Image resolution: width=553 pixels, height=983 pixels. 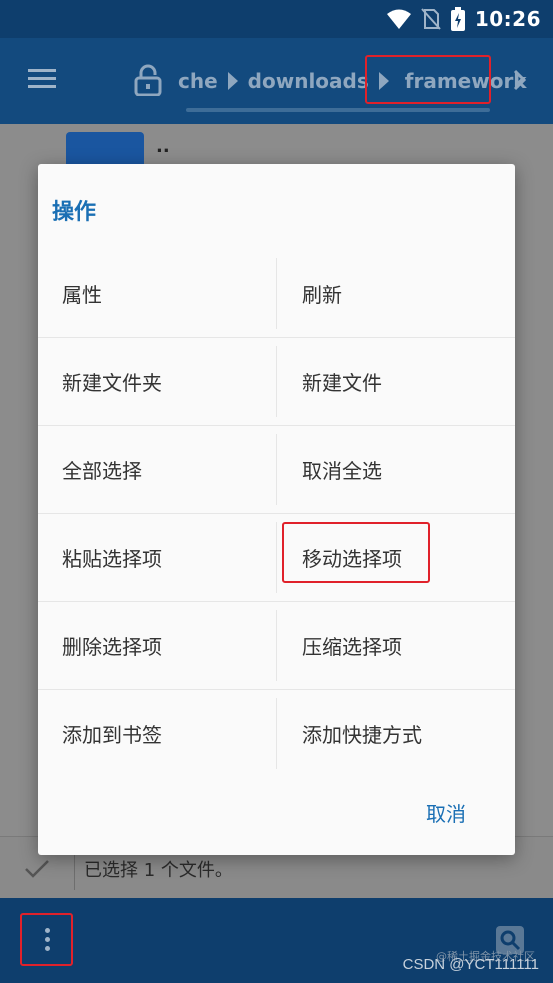 I want to click on action-compress-selection: 压缩选择项, so click(x=402, y=645).